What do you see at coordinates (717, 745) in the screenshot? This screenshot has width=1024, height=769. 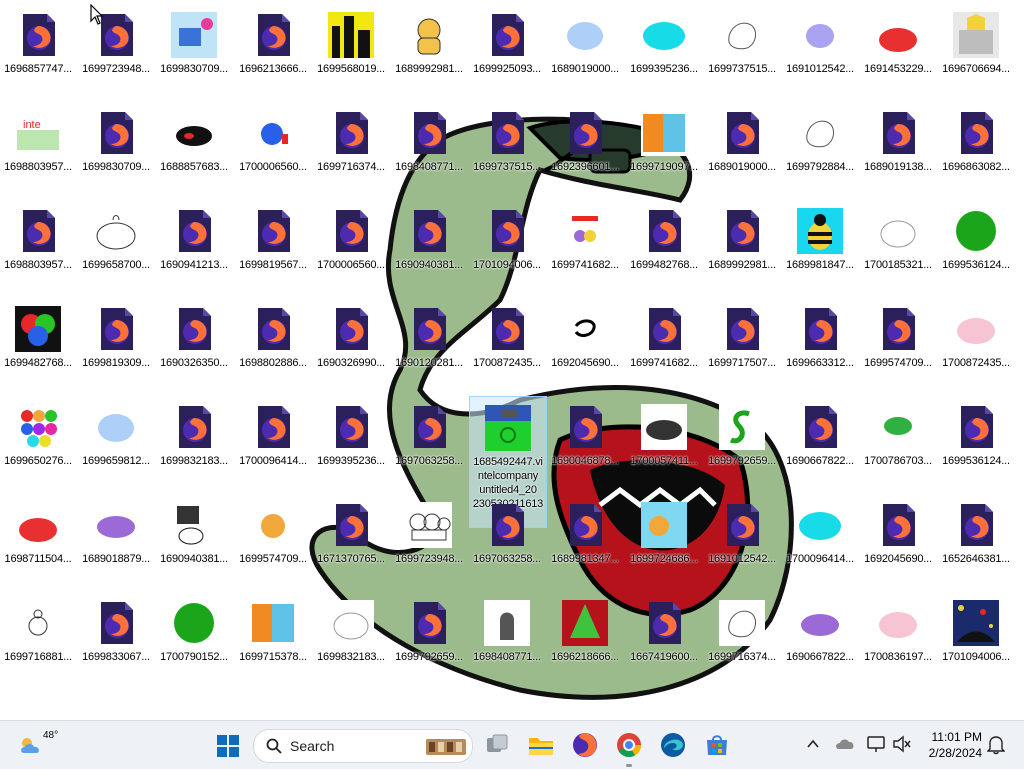 I see `microsoft-store-icon` at bounding box center [717, 745].